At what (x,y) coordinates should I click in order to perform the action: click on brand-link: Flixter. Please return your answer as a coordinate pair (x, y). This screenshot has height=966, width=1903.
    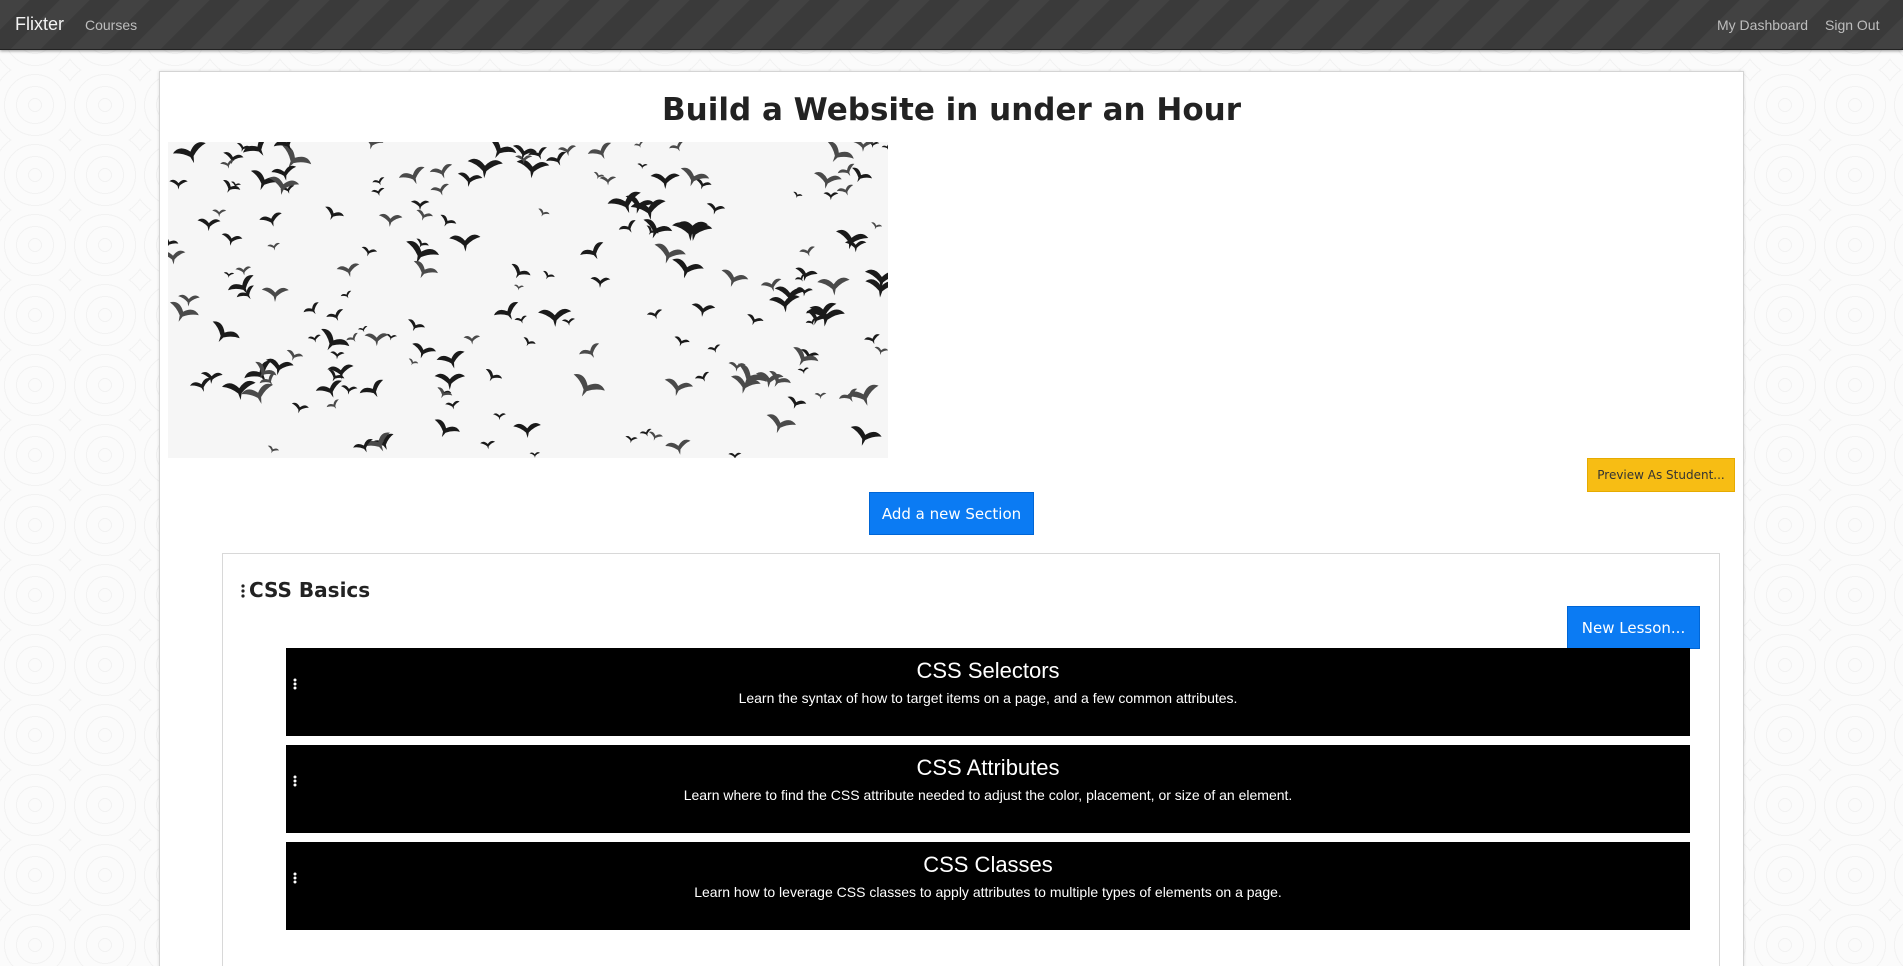
    Looking at the image, I should click on (39, 24).